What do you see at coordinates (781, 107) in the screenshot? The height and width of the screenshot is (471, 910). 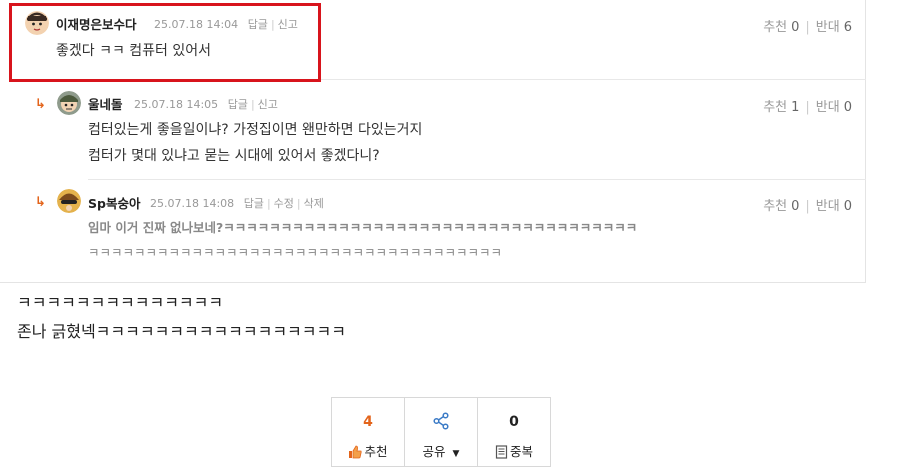 I see `upvote-button: 추천 1` at bounding box center [781, 107].